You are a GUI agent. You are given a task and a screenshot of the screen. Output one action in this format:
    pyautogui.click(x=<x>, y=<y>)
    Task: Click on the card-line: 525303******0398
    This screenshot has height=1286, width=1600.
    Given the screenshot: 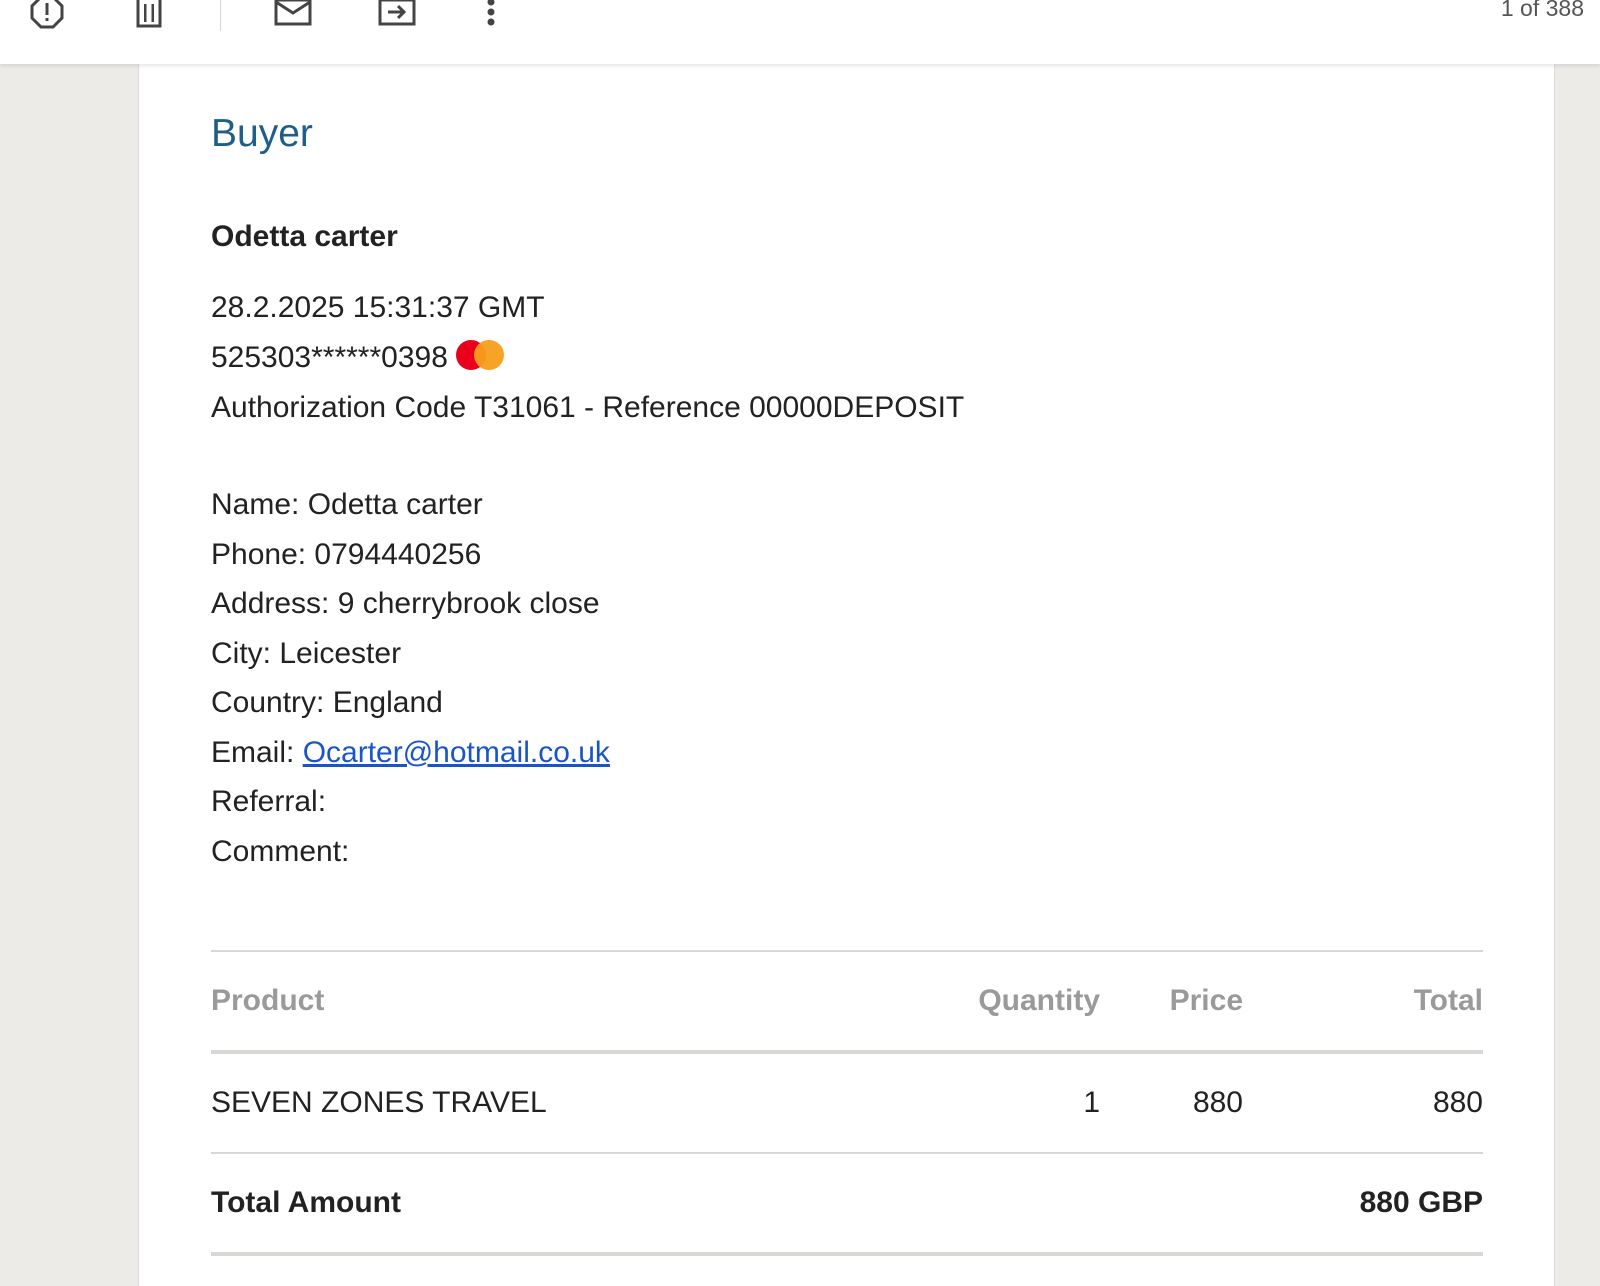 What is the action you would take?
    pyautogui.click(x=357, y=358)
    